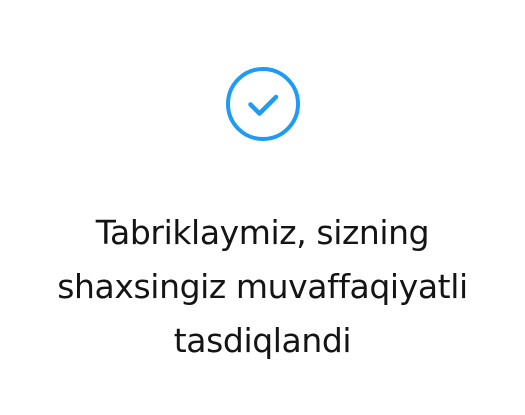  Describe the element at coordinates (262, 232) in the screenshot. I see `success-message-line-1: Tabriklaymiz, sizning` at that location.